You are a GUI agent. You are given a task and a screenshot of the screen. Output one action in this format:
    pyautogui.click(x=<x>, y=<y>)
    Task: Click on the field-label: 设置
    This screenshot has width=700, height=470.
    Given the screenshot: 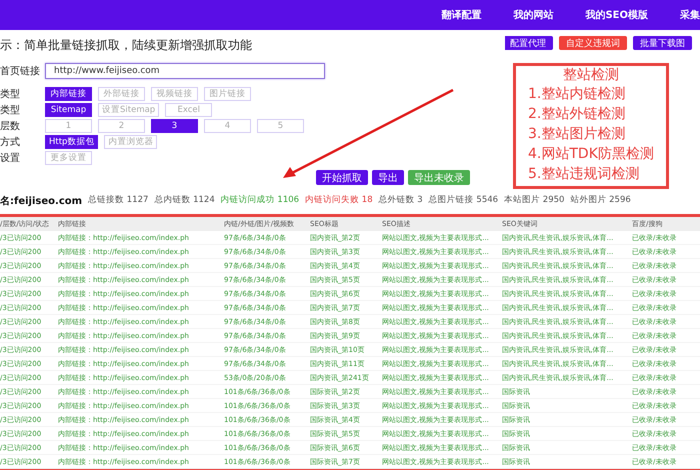 What is the action you would take?
    pyautogui.click(x=10, y=158)
    